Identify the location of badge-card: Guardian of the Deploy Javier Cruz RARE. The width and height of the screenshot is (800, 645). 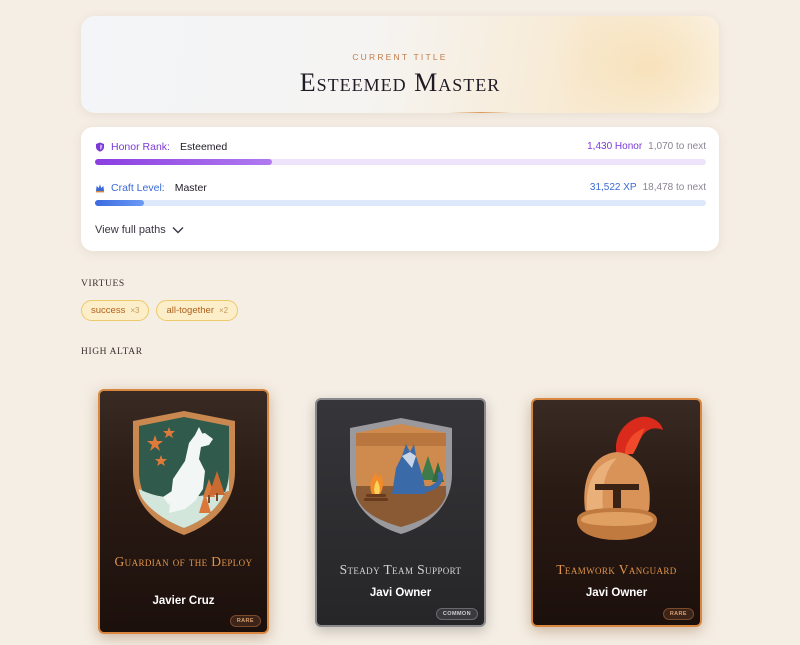
(183, 511).